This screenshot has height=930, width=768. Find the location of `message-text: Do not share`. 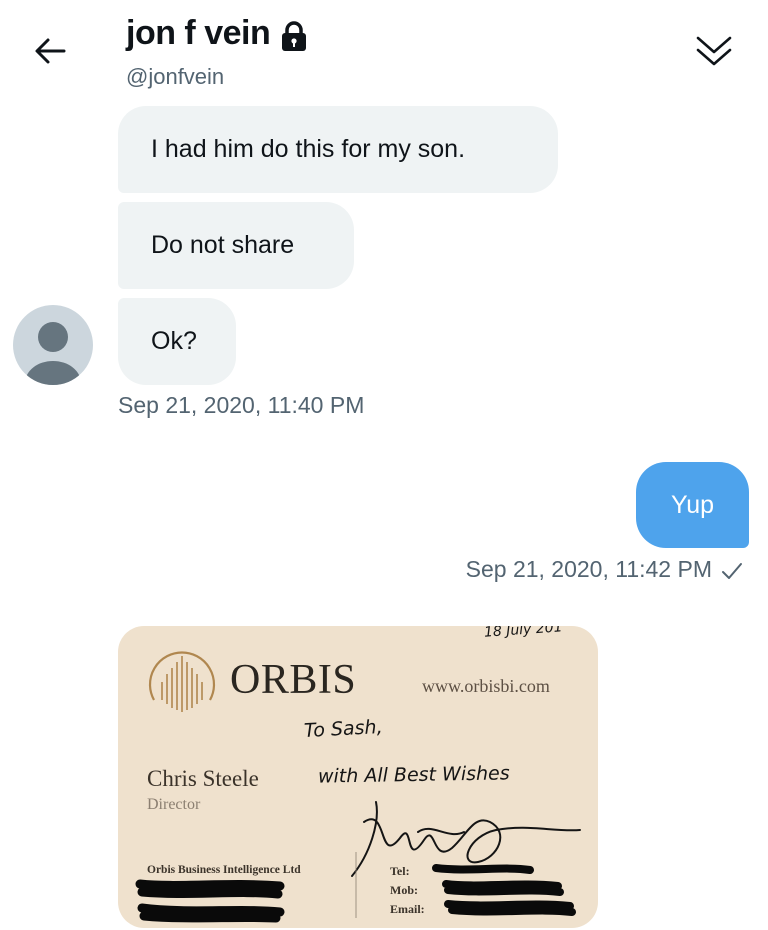

message-text: Do not share is located at coordinates (223, 245).